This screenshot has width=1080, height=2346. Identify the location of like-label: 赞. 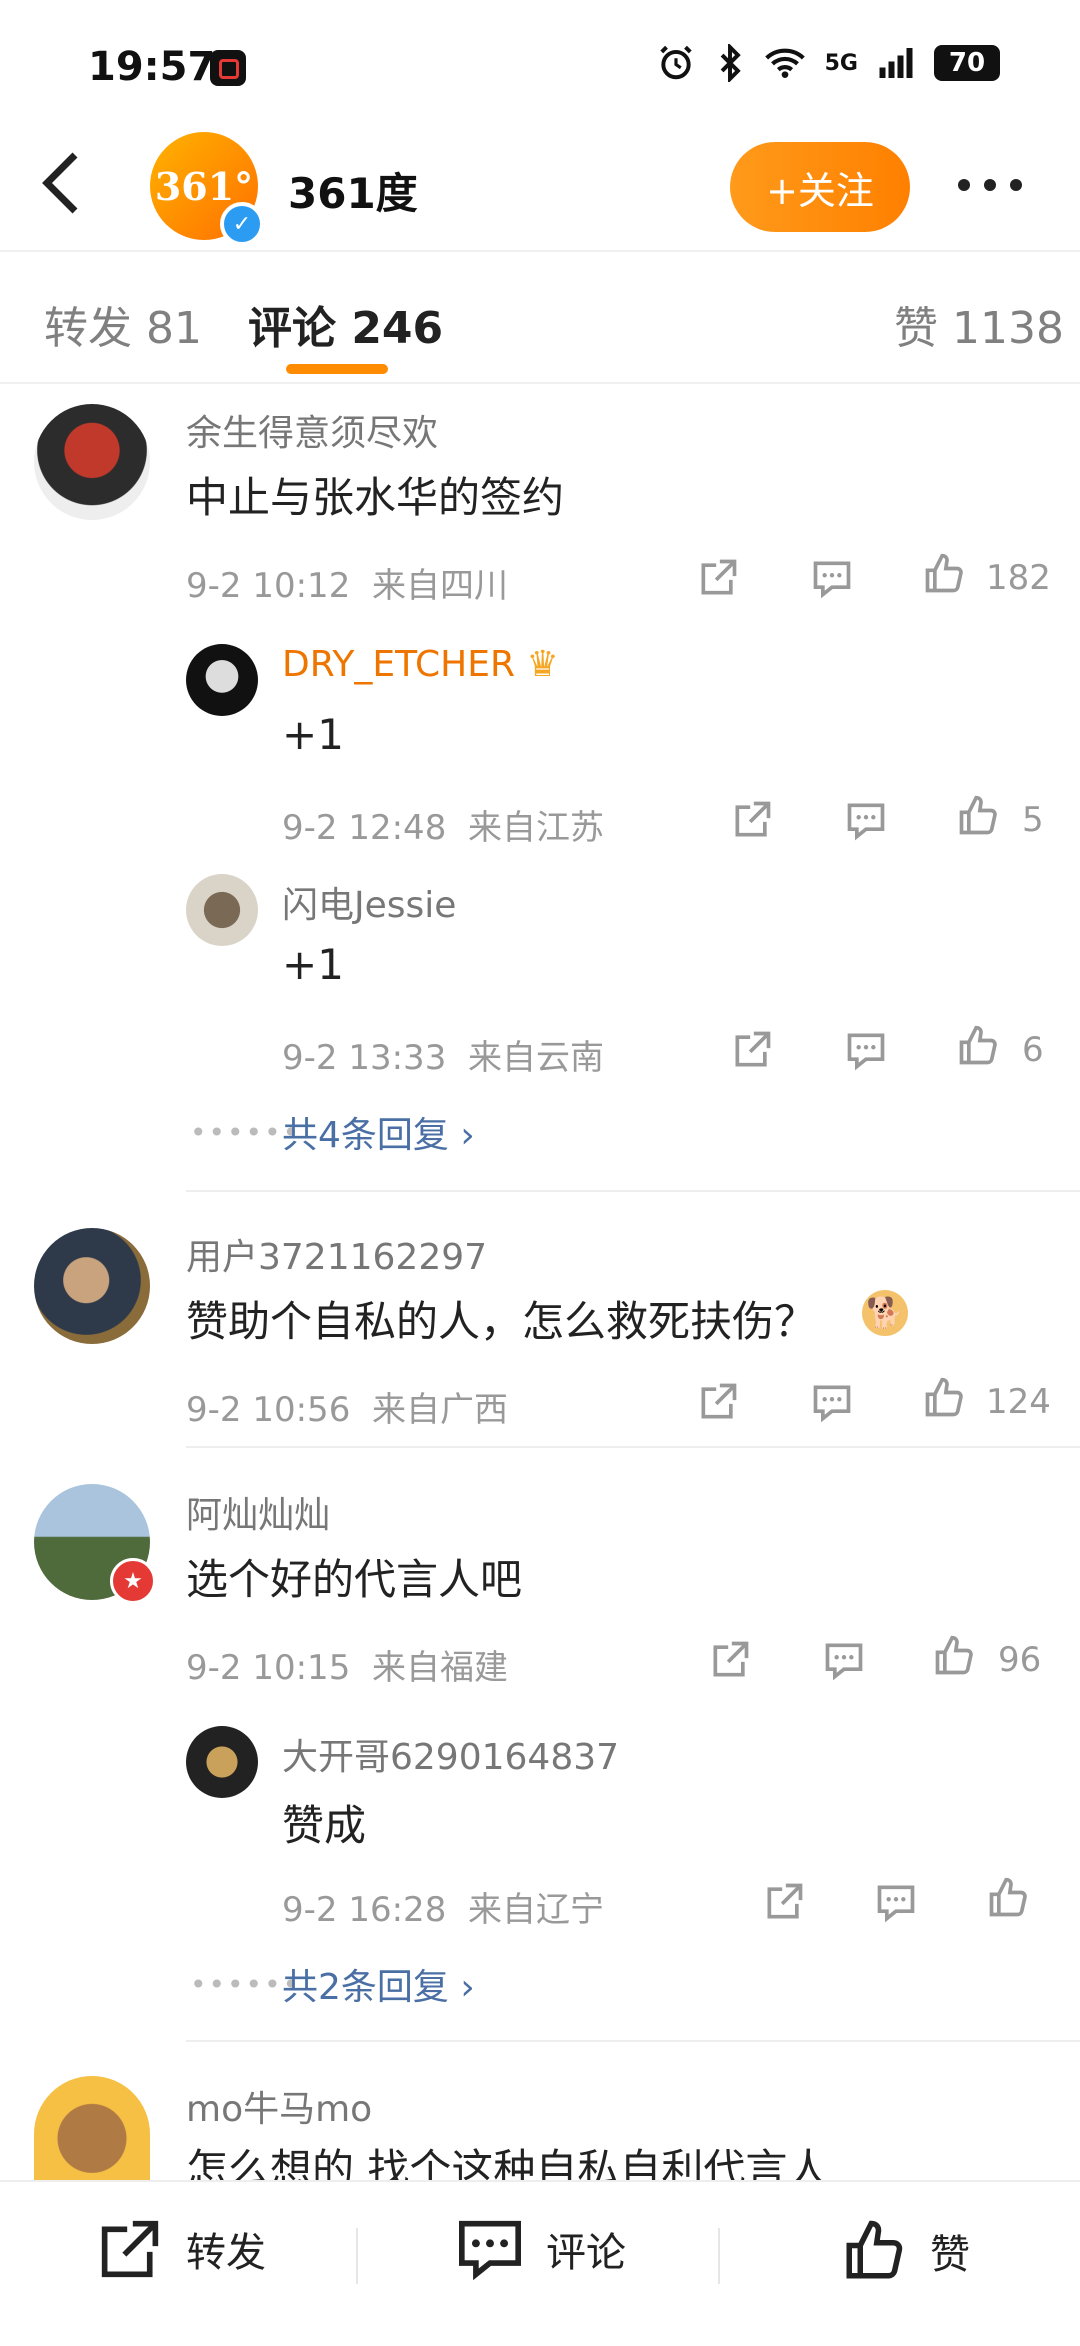
(950, 2255).